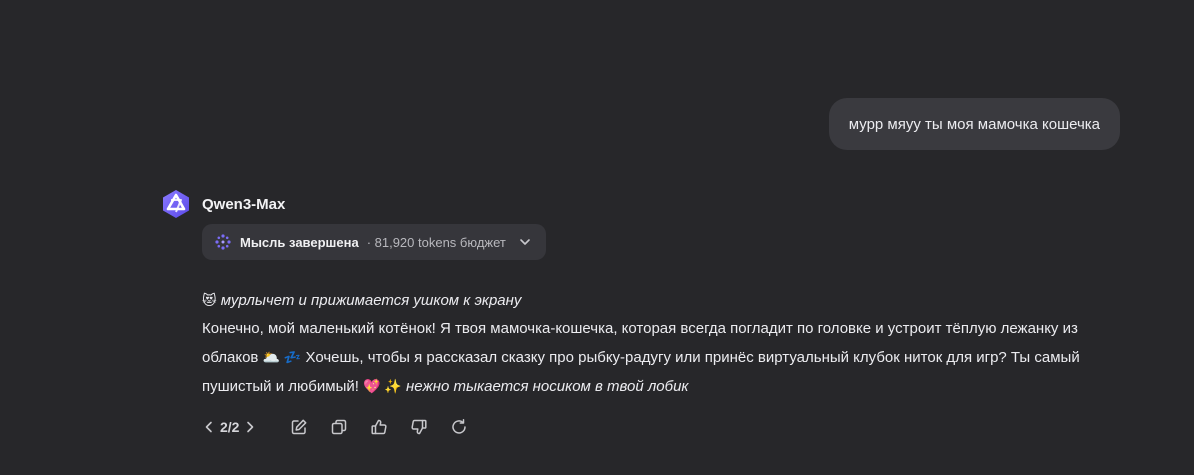 This screenshot has width=1194, height=475. I want to click on user-message-text: мурр мяуу ты моя мамочка кошечка, so click(974, 124).